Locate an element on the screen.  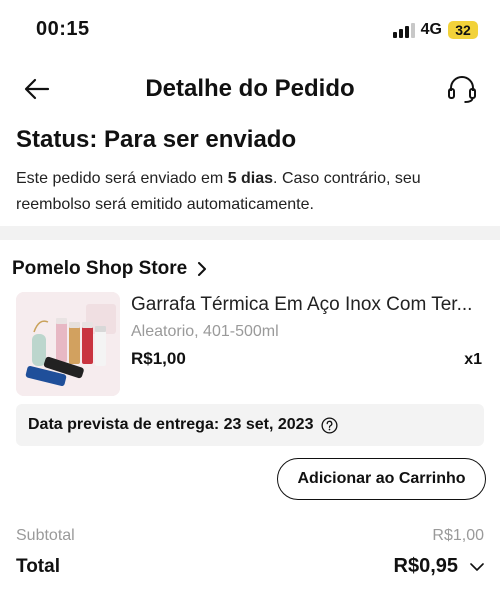
page-title: Detalhe do Pedido is located at coordinates (250, 88).